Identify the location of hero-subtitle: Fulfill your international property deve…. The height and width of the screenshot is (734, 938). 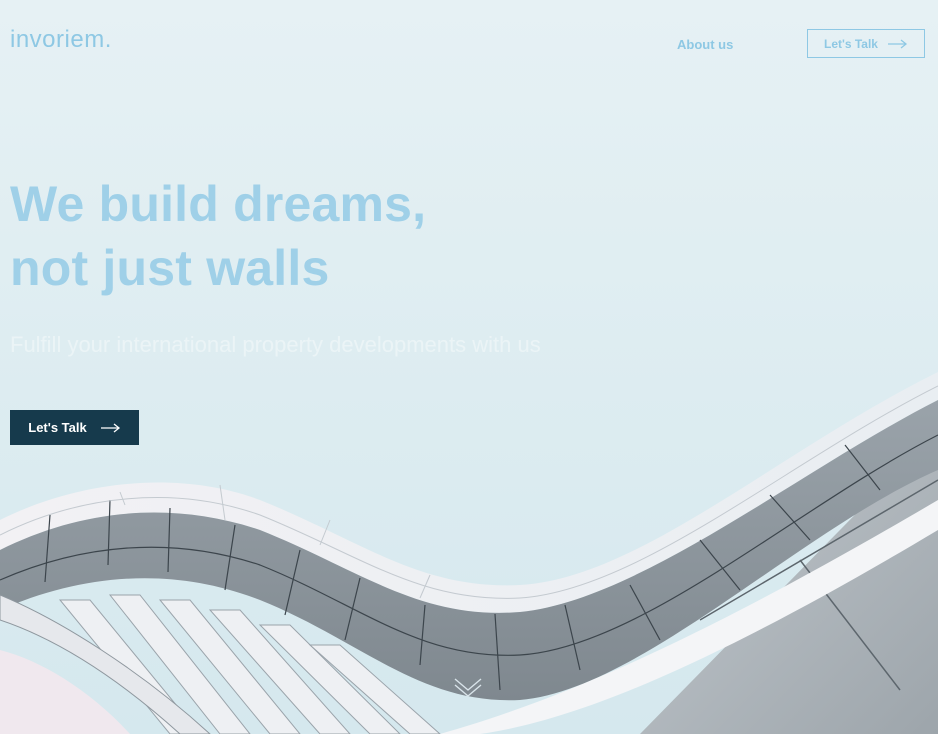
(275, 344).